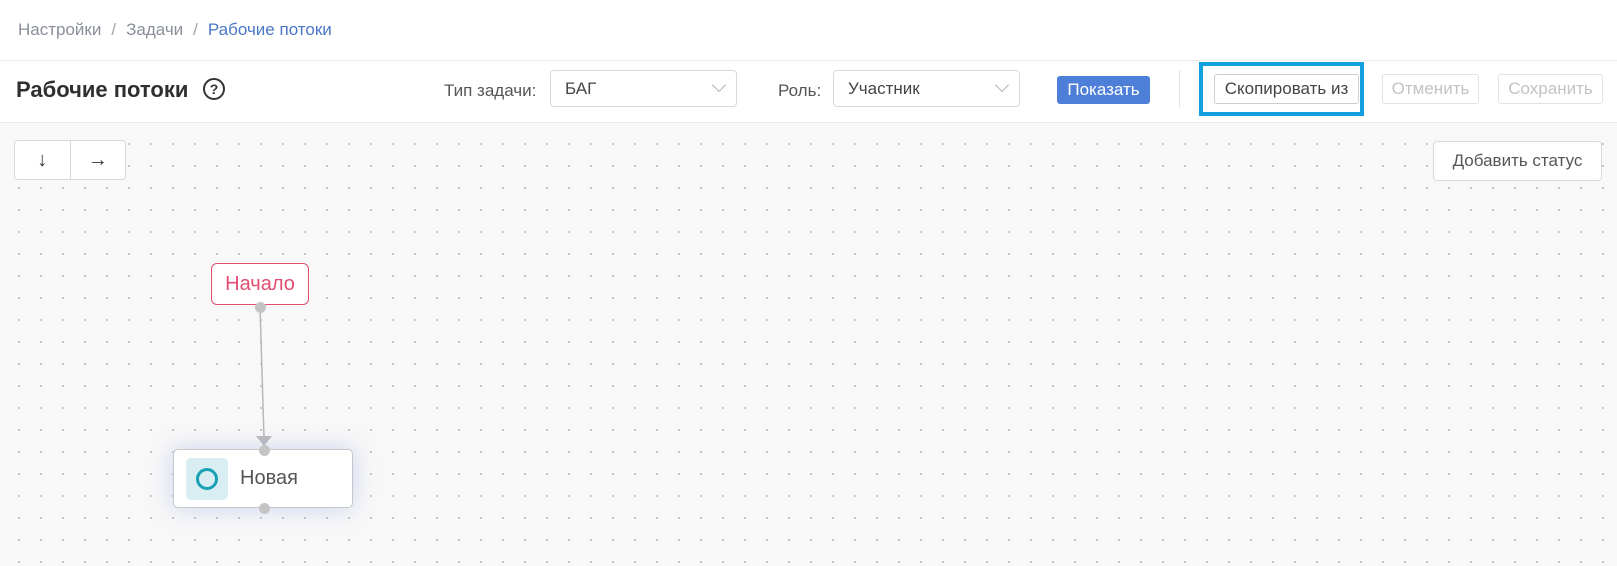 This screenshot has height=566, width=1617. Describe the element at coordinates (926, 88) in the screenshot. I see `role-select: Участник` at that location.